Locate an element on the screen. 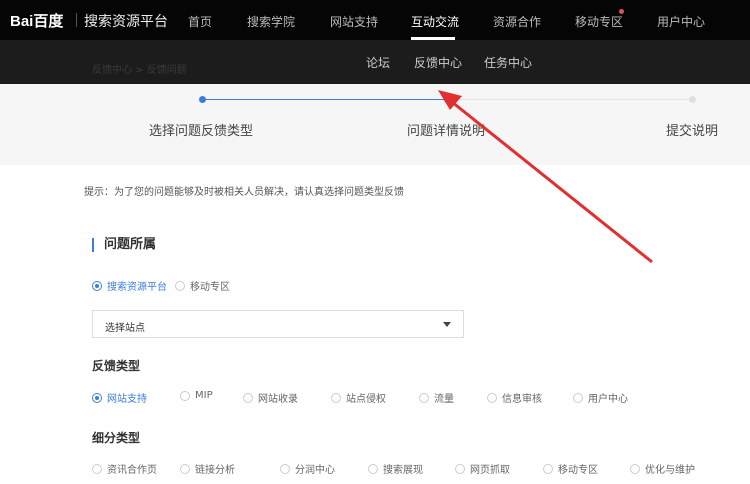  red-arrow-annotation is located at coordinates (545, 177).